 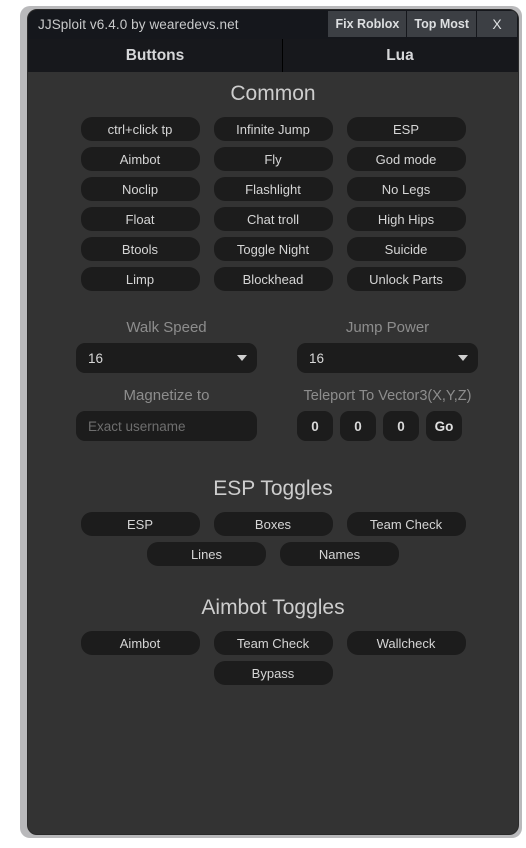 I want to click on aimbot-toggle-team-check: Team Check, so click(x=273, y=643).